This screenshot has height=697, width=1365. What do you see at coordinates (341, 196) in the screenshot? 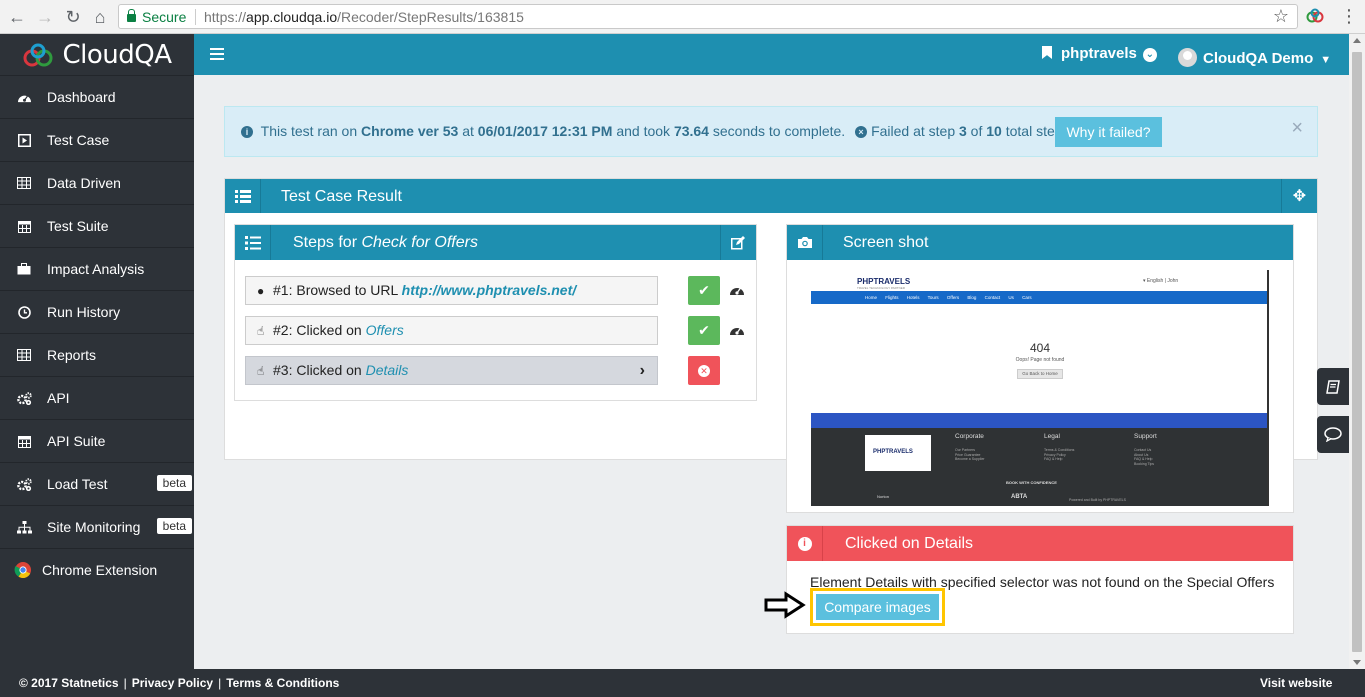
I see `panel-title: Test Case Result` at bounding box center [341, 196].